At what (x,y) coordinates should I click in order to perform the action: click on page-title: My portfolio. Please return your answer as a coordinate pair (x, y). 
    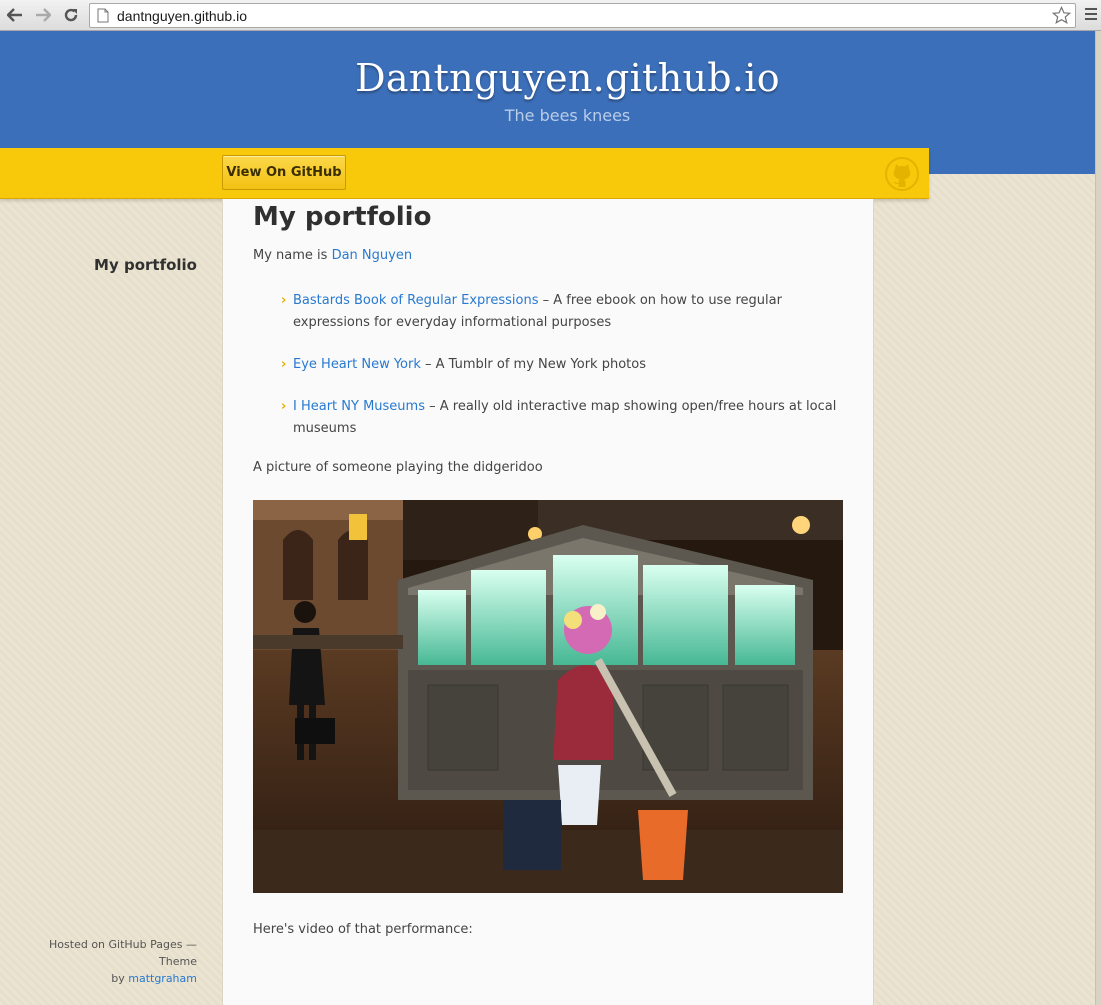
    Looking at the image, I should click on (342, 217).